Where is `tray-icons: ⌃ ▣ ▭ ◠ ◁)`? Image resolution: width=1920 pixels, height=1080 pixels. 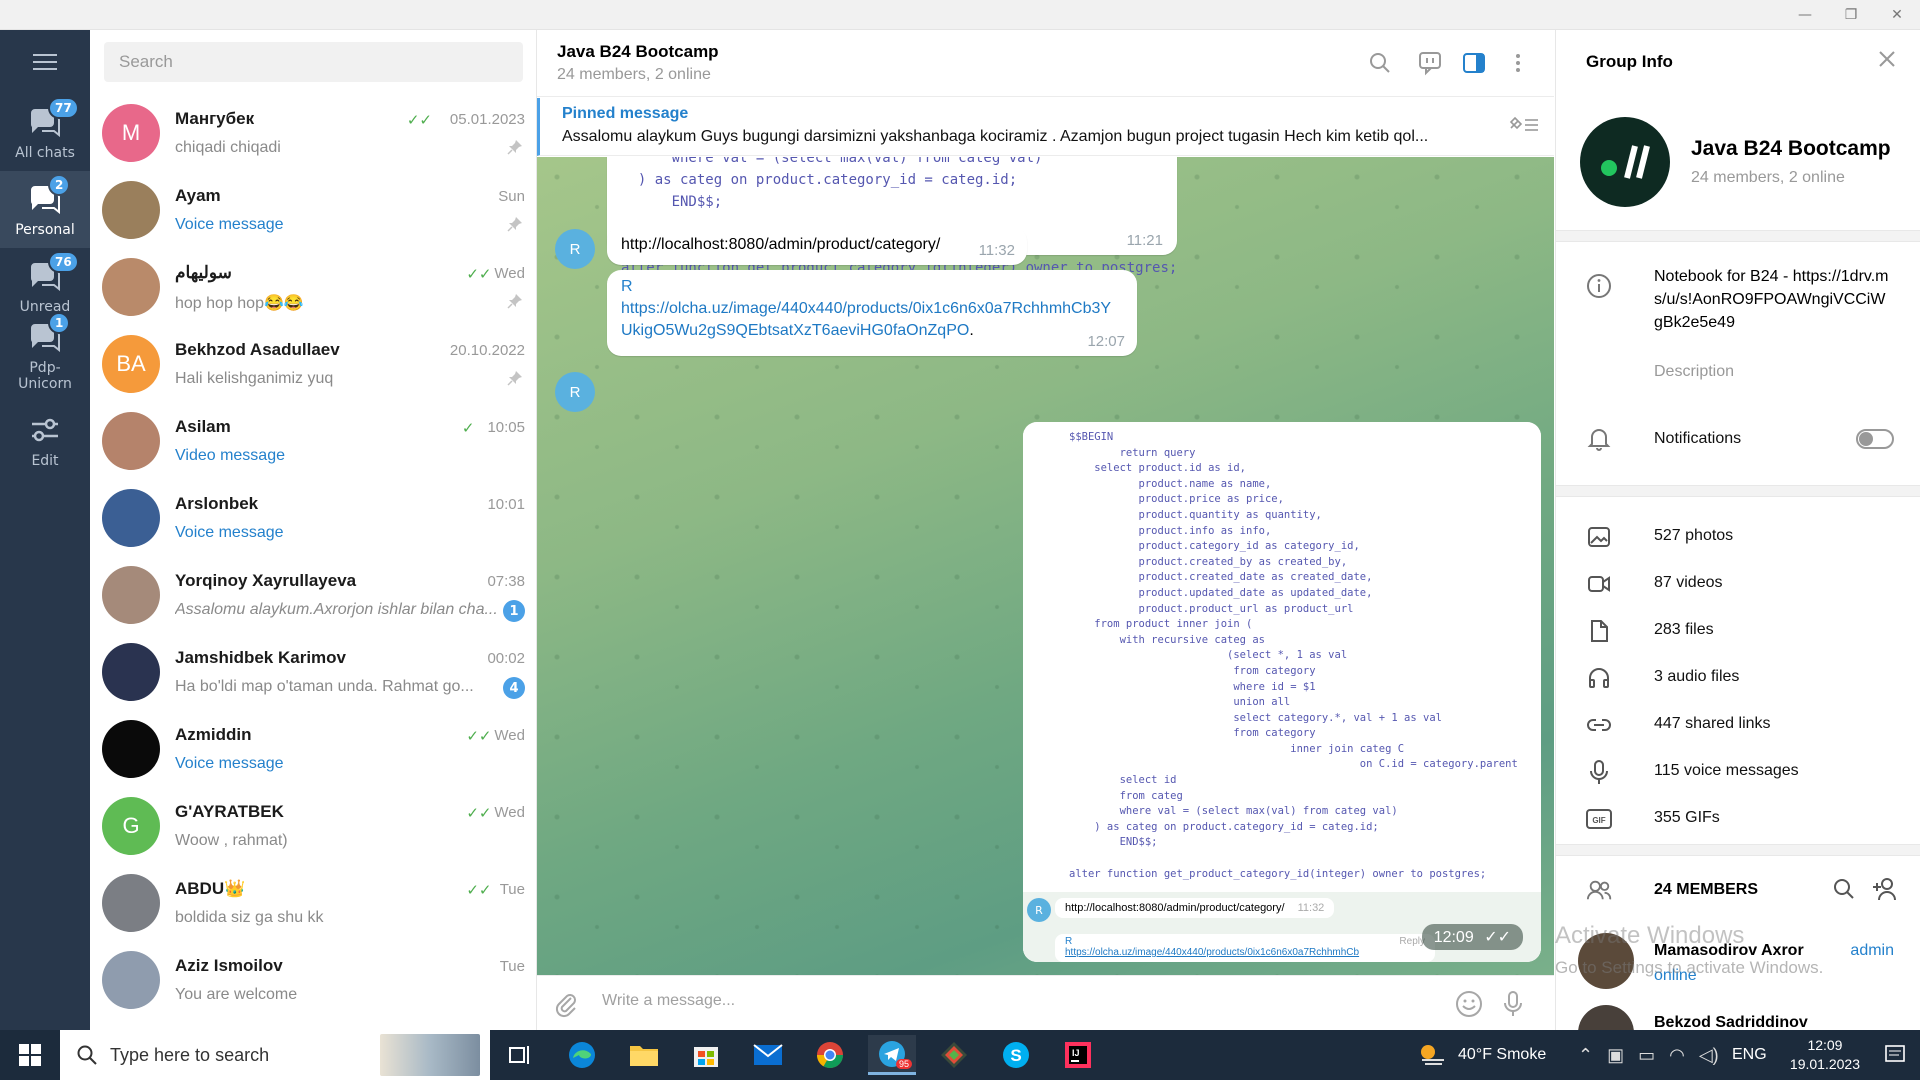
tray-icons: ⌃ ▣ ▭ ◠ ◁) is located at coordinates (1648, 1055).